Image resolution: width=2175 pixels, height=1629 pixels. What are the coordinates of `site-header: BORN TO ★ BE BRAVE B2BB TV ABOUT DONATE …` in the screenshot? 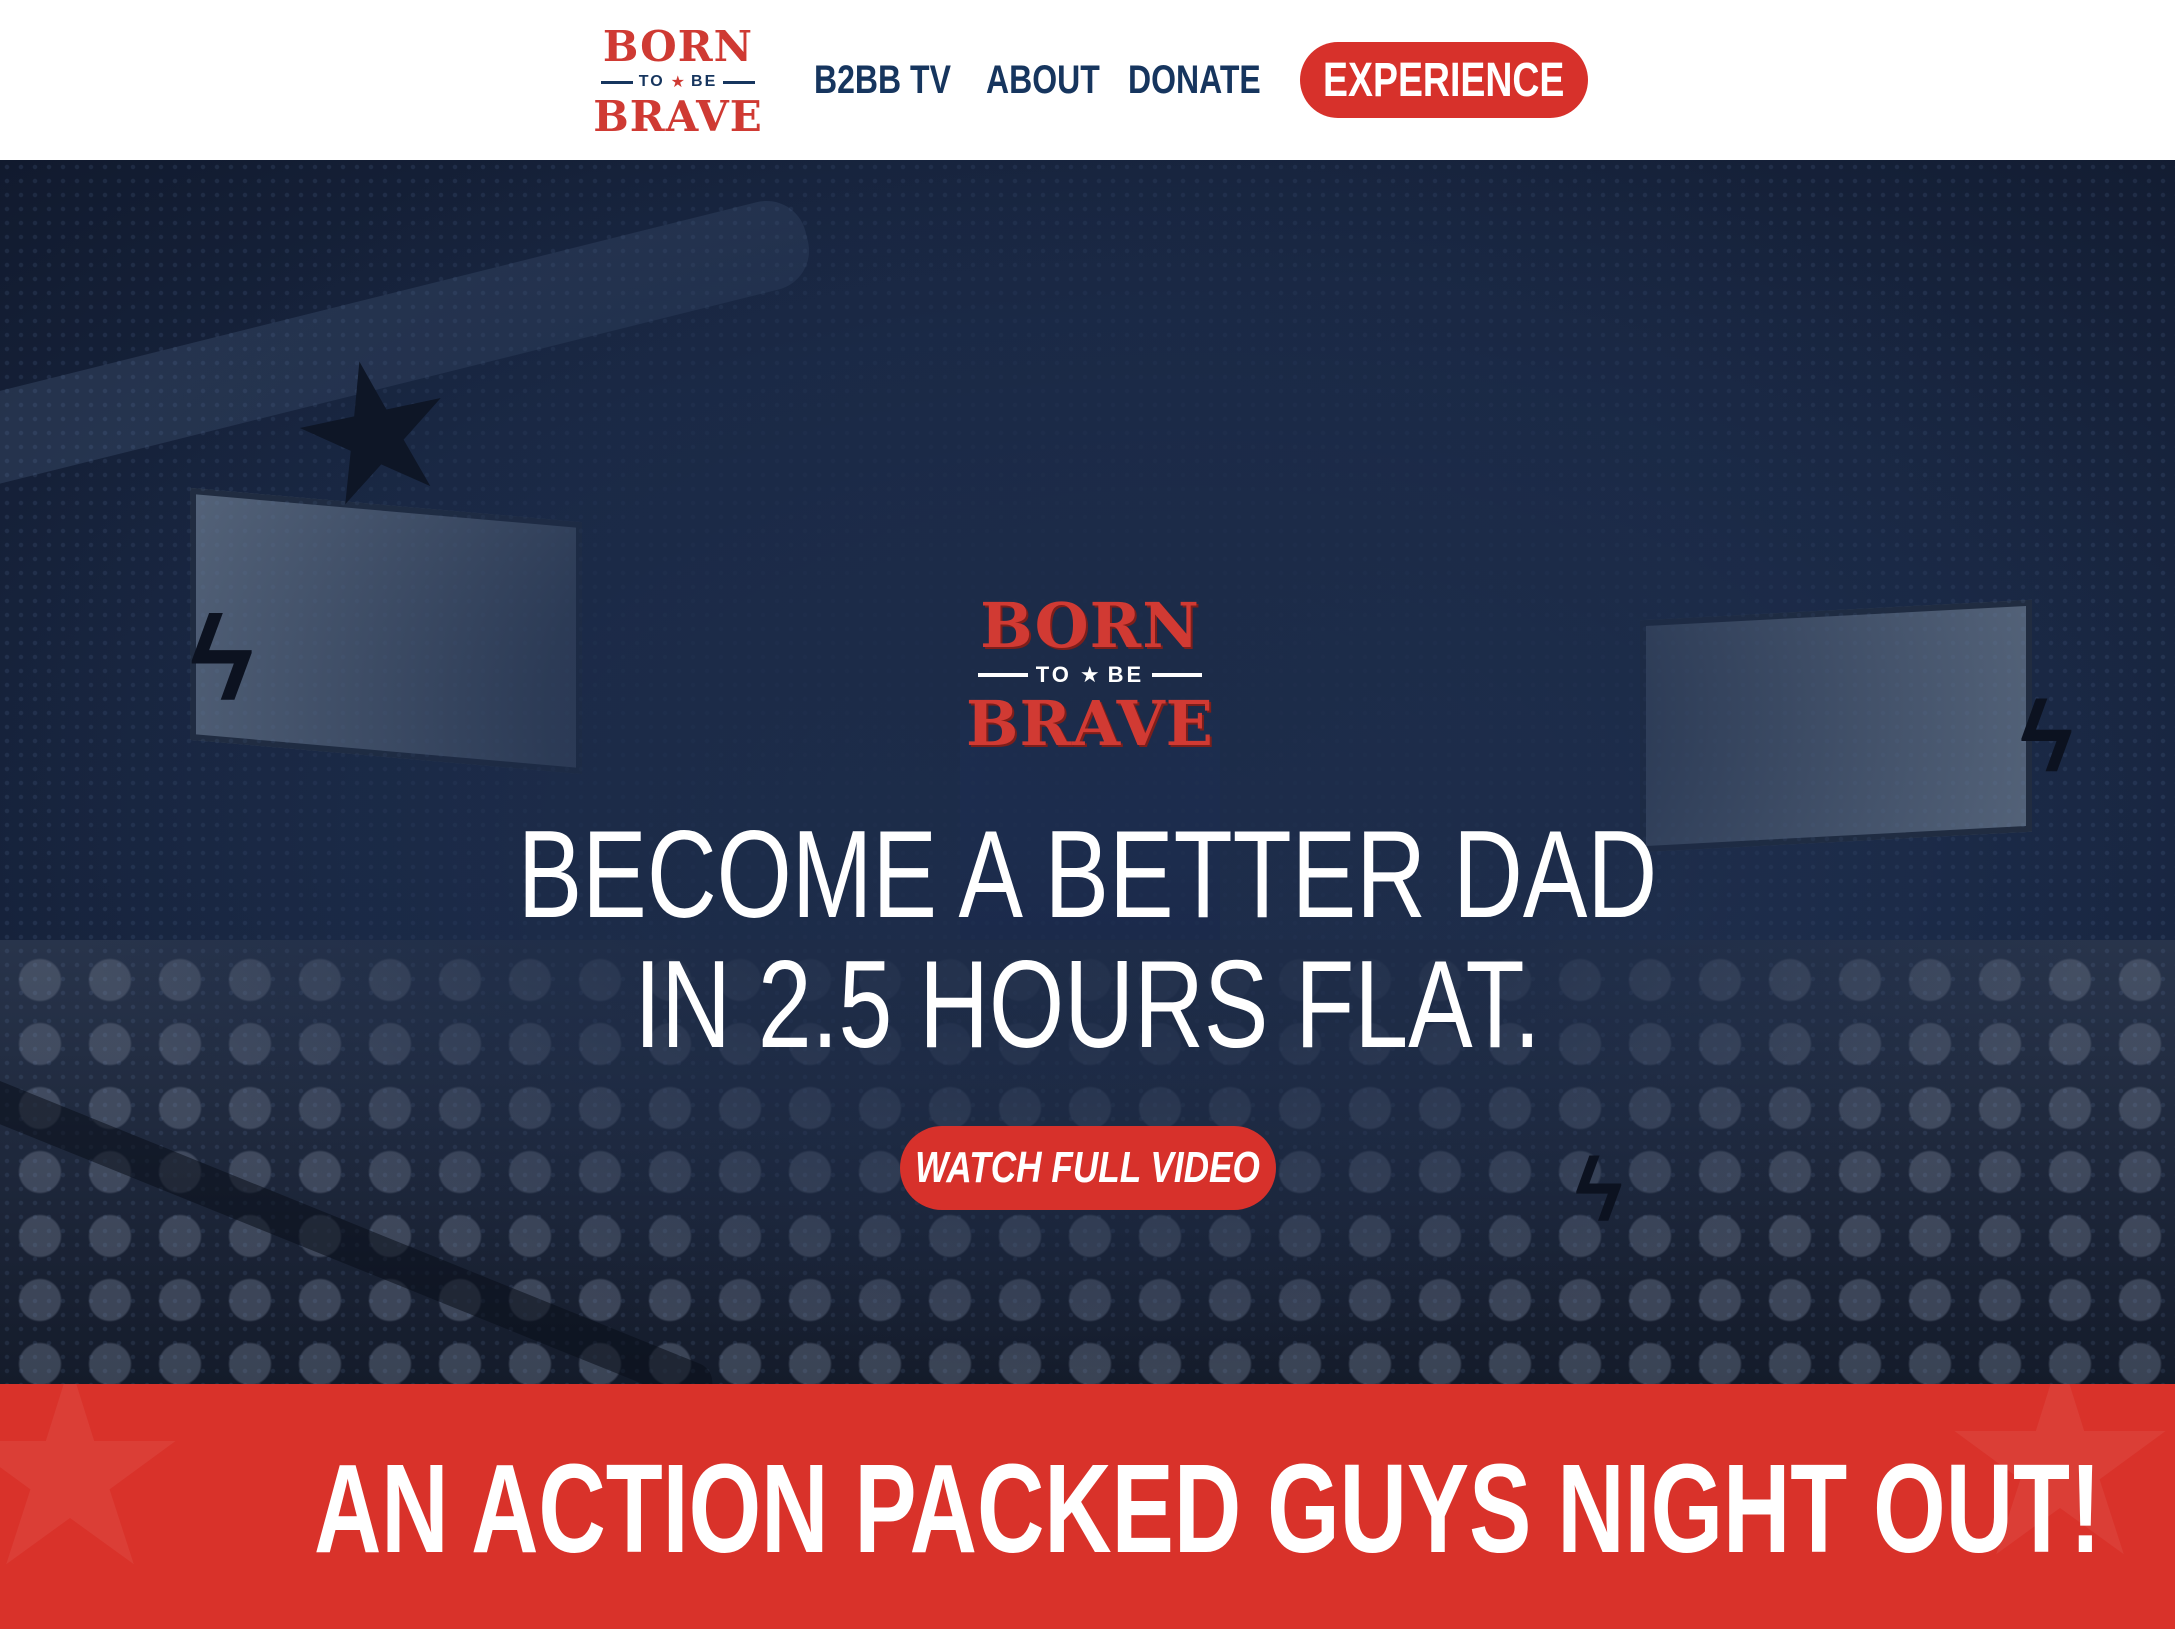 It's located at (1087, 80).